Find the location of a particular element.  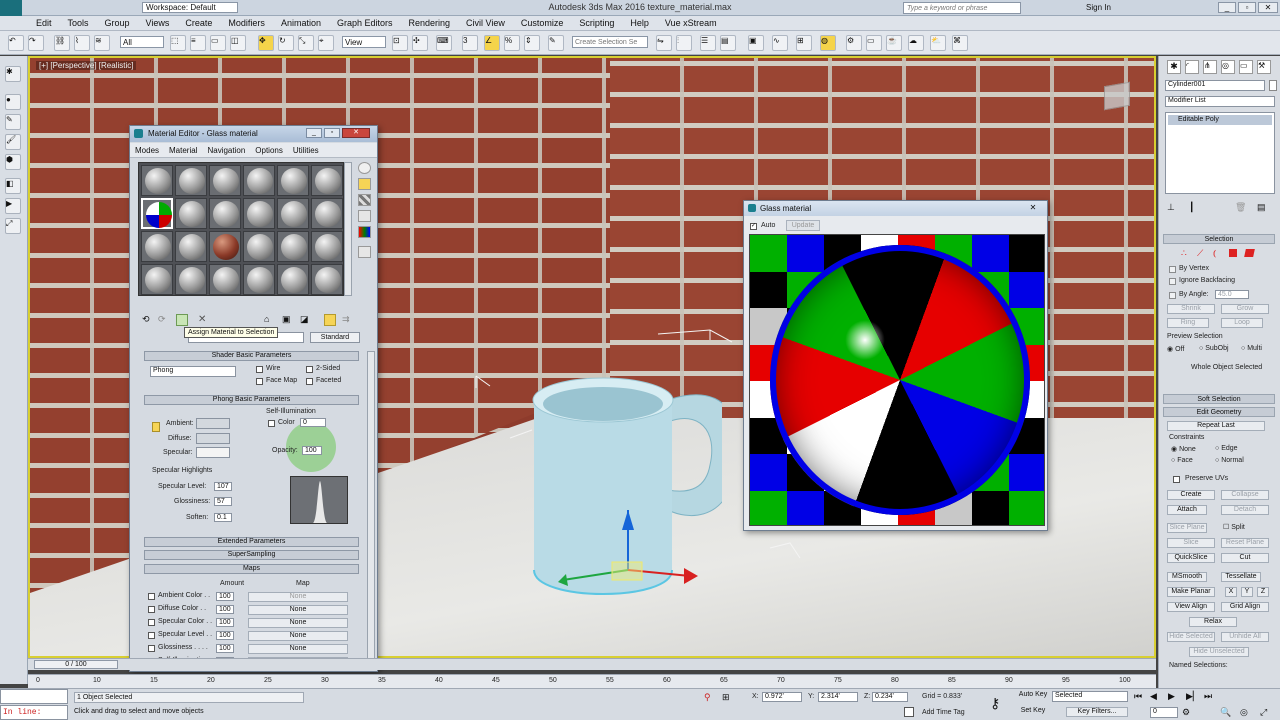

video-color-check-icon is located at coordinates (364, 232).